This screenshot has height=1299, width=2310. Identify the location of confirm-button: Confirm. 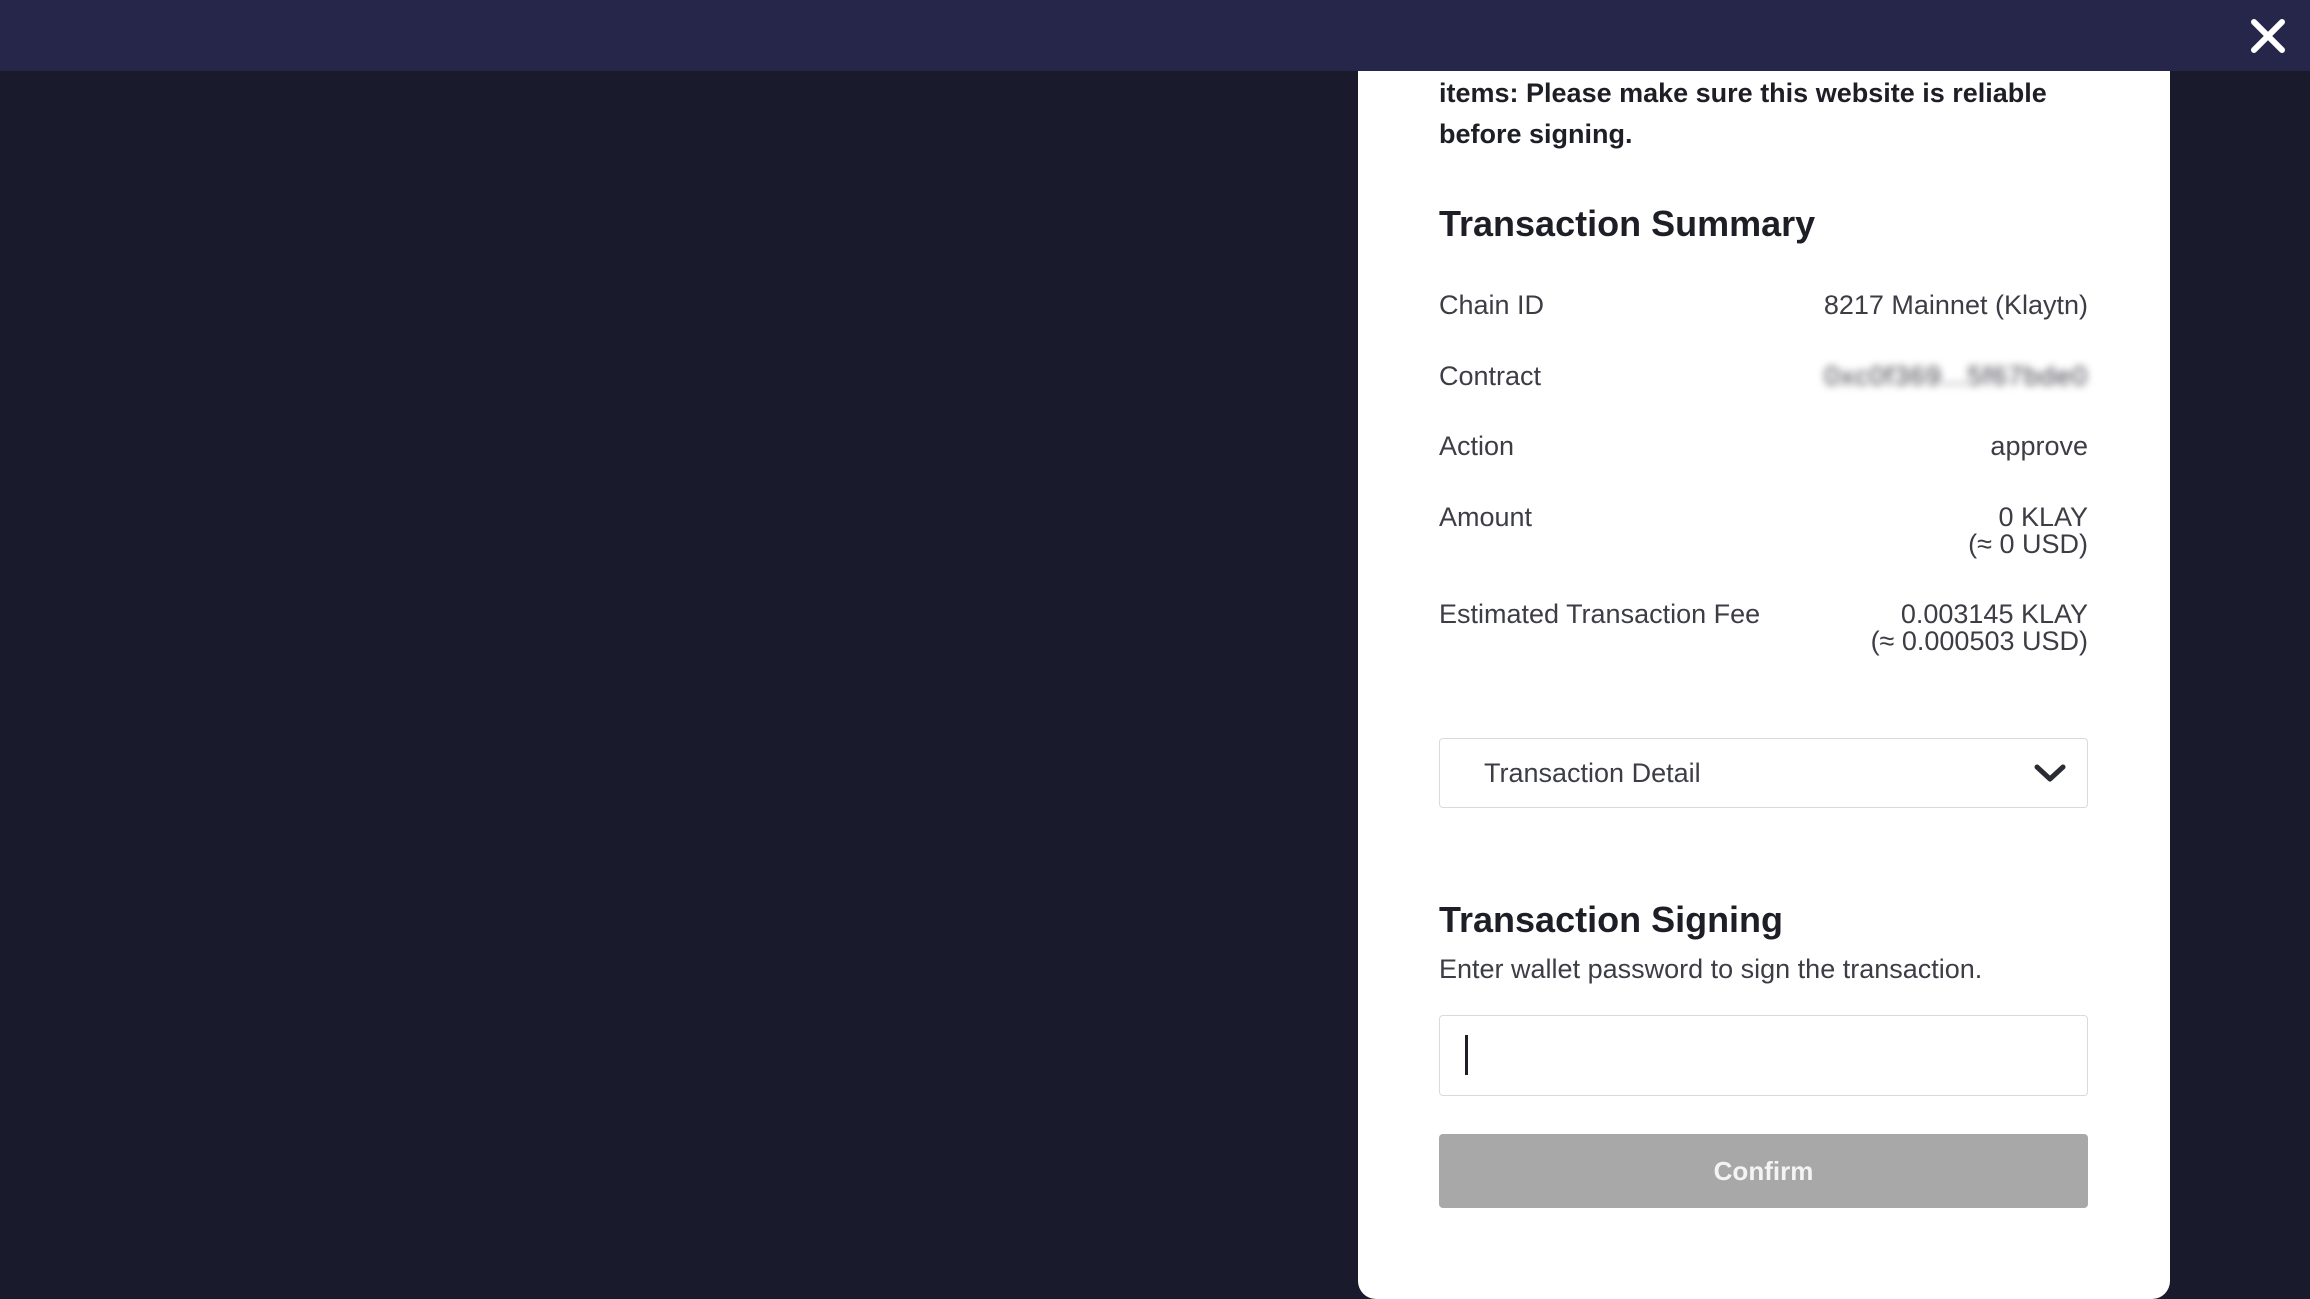
(1763, 1171).